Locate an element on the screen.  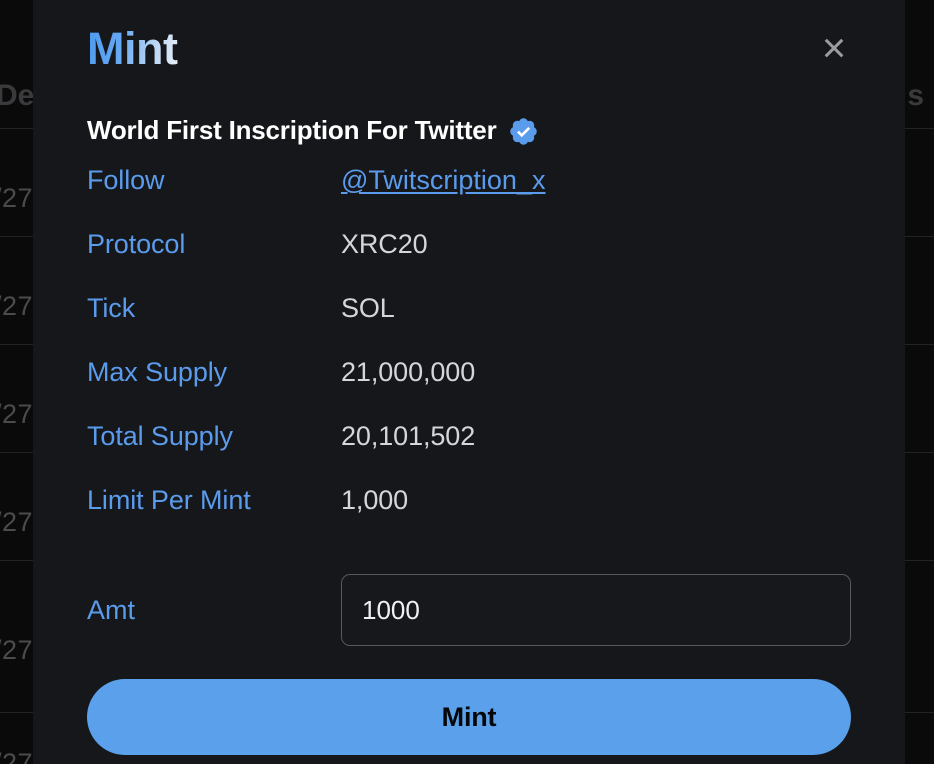
info-row-protocol: Protocol XRC20 is located at coordinates (469, 261).